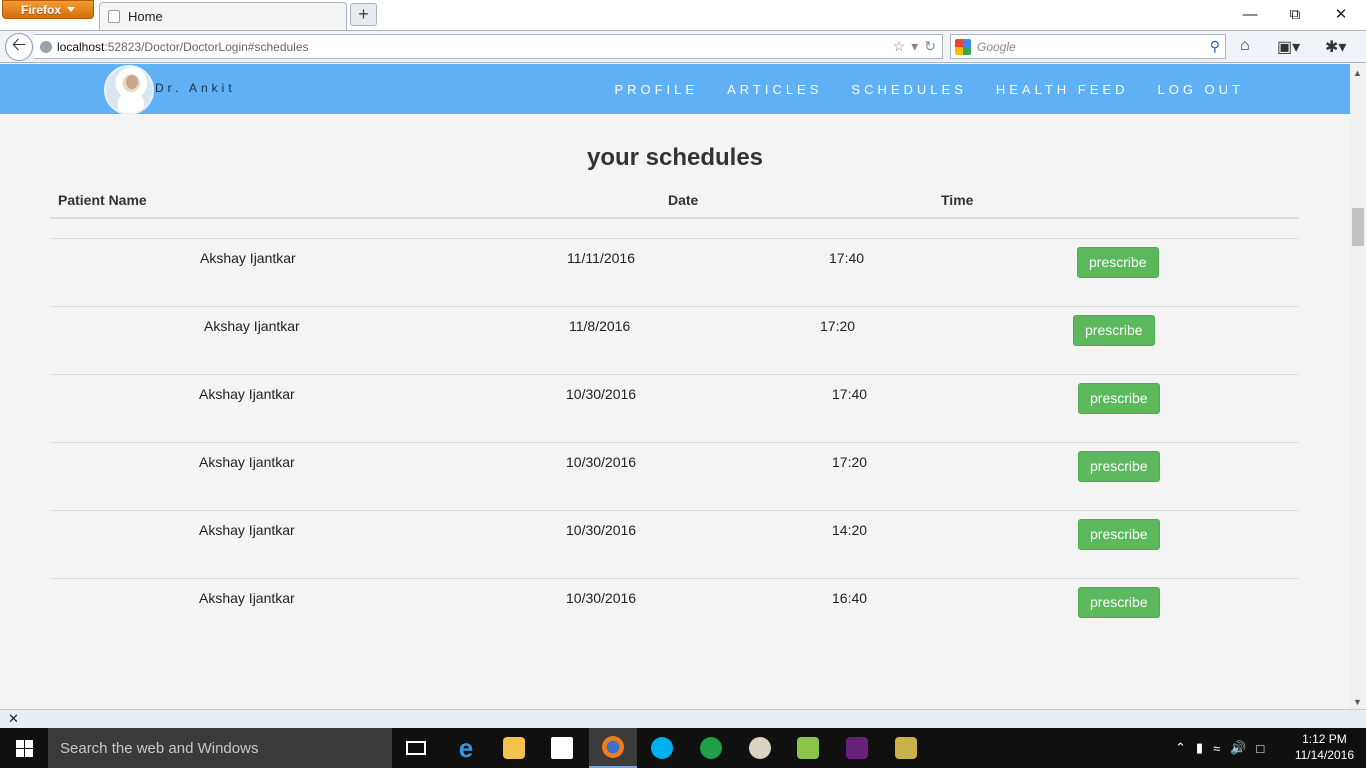 This screenshot has height=768, width=1366. Describe the element at coordinates (683, 15) in the screenshot. I see `browser-titlebar: Firefox Home + — ⧉ ✕` at that location.